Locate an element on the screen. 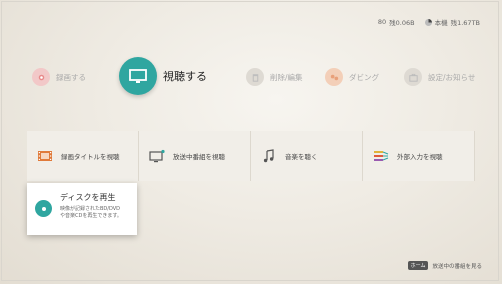 The image size is (502, 284). trash-icon is located at coordinates (255, 77).